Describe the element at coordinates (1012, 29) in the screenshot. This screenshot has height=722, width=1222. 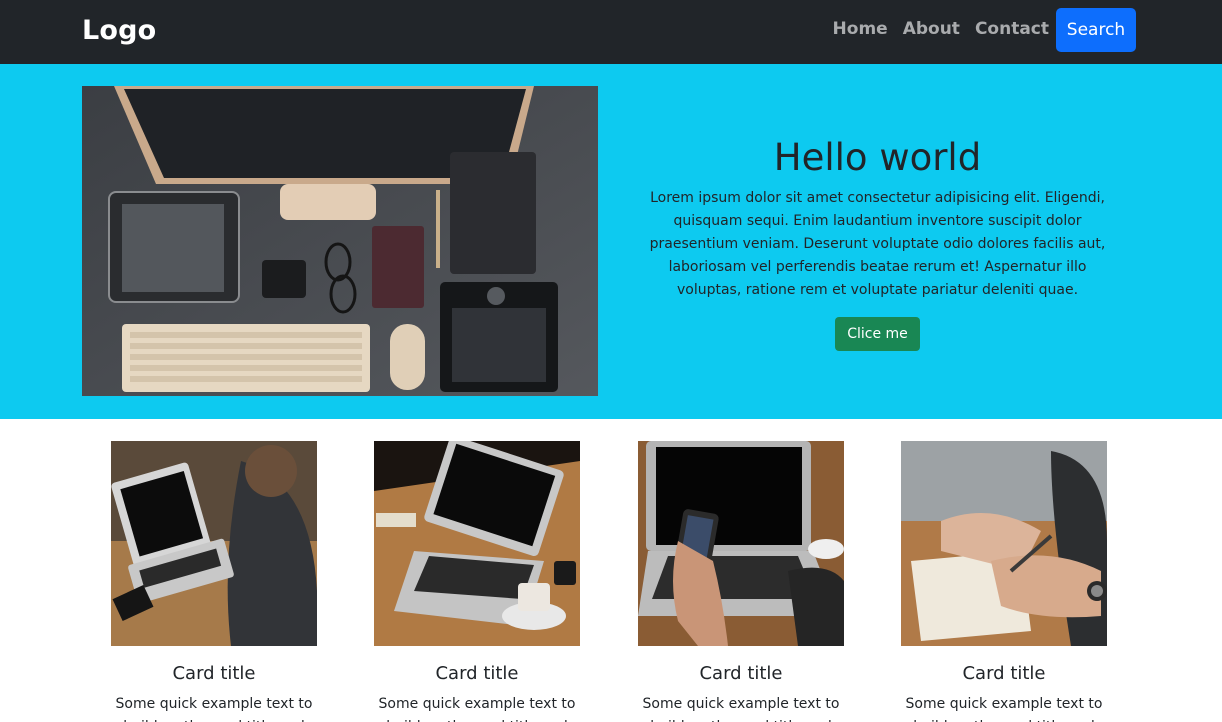
I see `nav-link-contact: Contact` at that location.